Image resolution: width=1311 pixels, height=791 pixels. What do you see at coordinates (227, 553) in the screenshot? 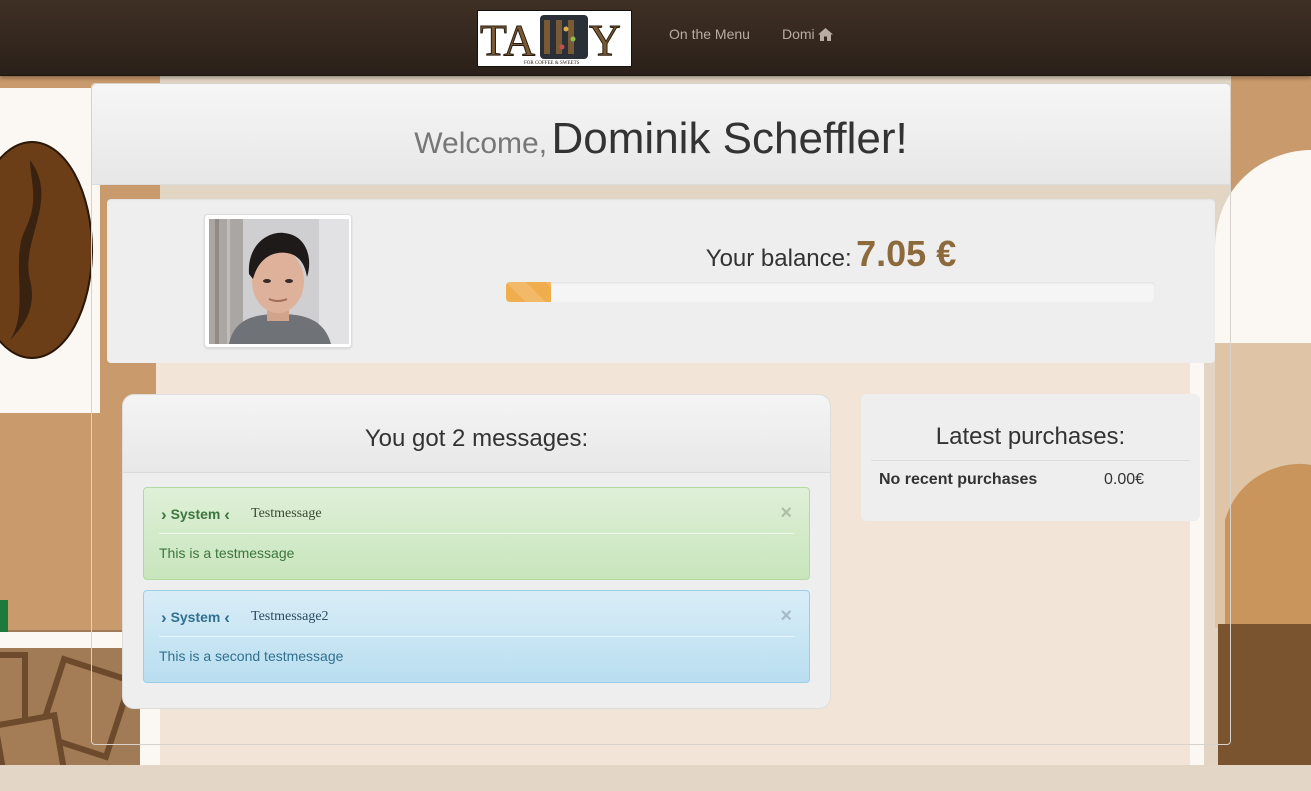
I see `message-body: This is a testmessage` at bounding box center [227, 553].